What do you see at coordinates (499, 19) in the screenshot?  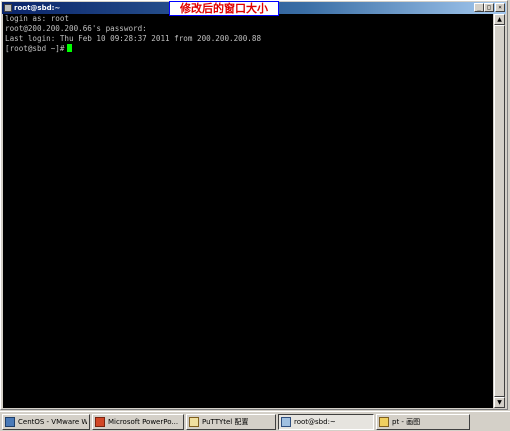 I see `scroll-up-arrow-icon: ▲` at bounding box center [499, 19].